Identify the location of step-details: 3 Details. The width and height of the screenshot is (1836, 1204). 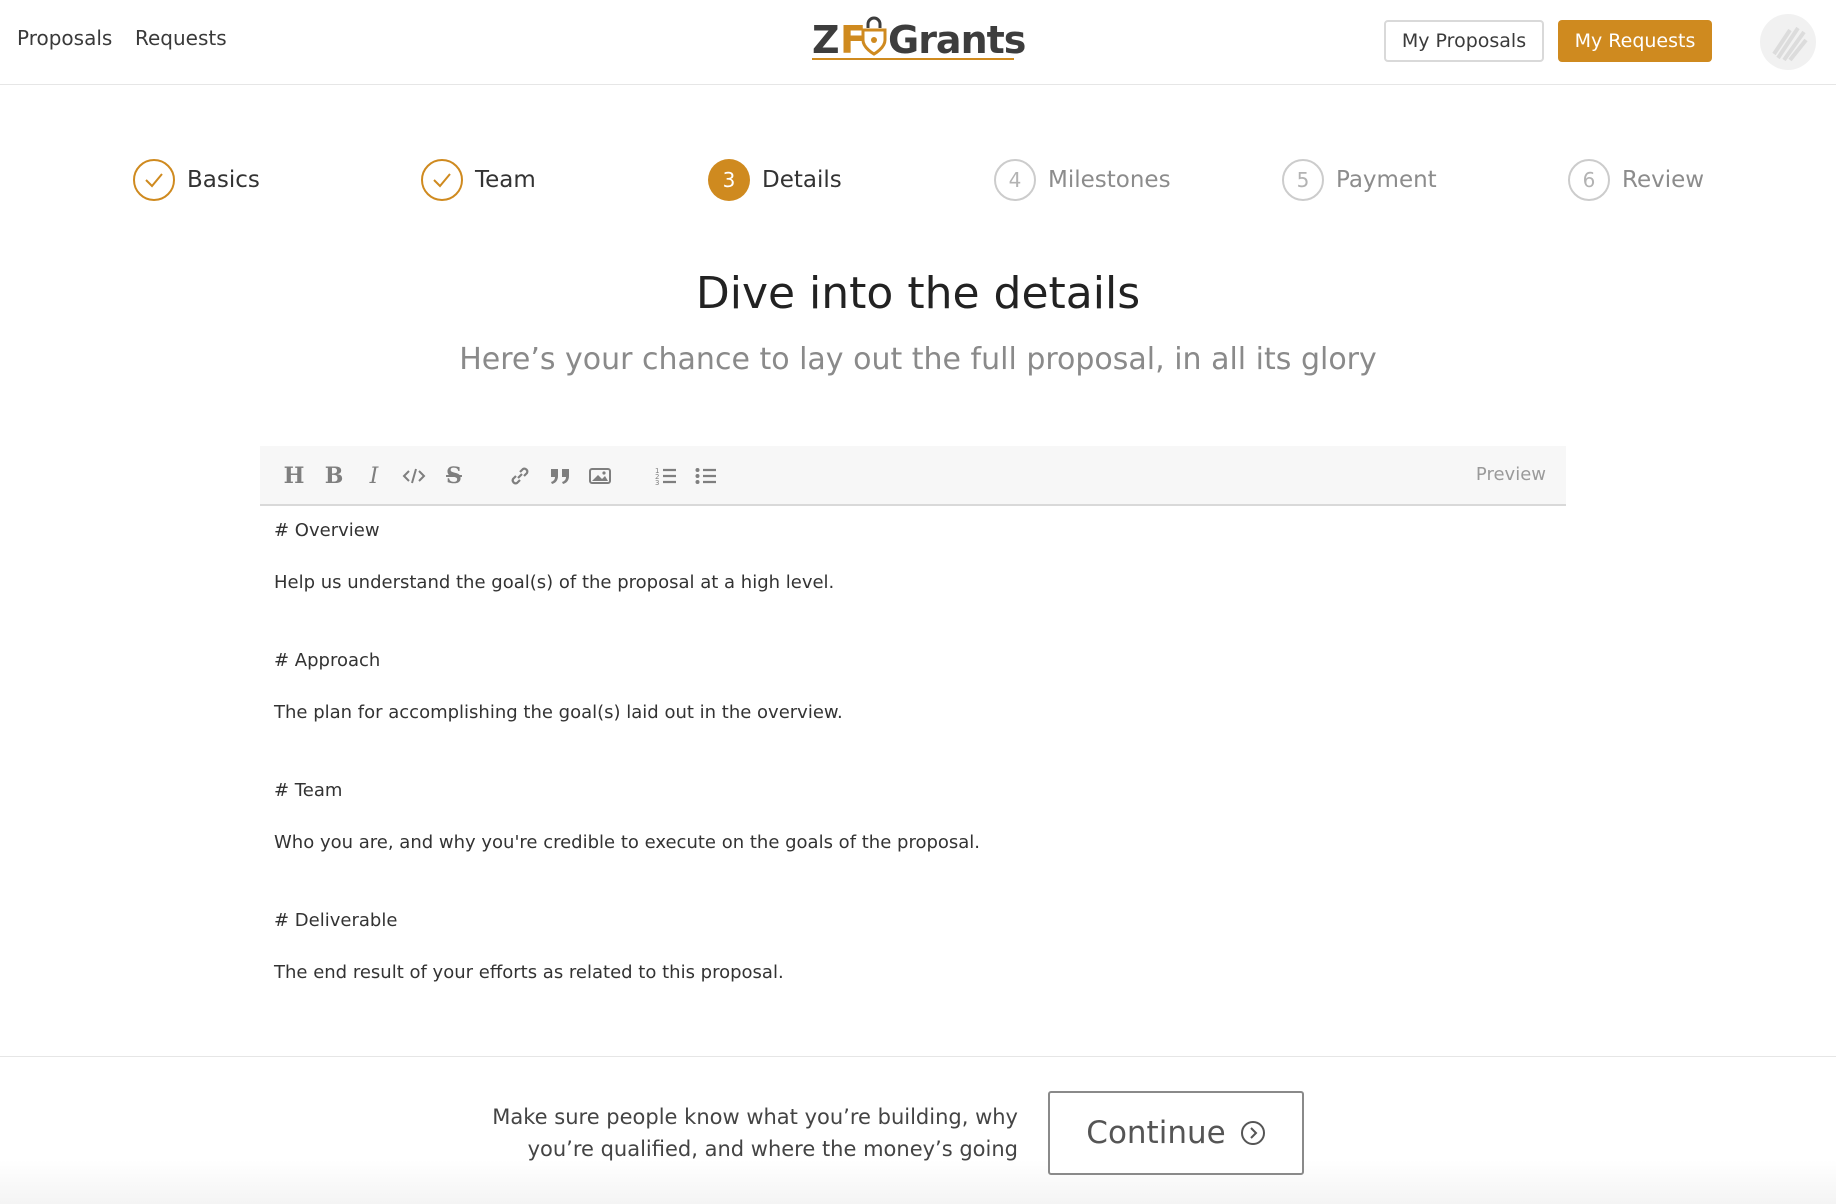
(775, 180).